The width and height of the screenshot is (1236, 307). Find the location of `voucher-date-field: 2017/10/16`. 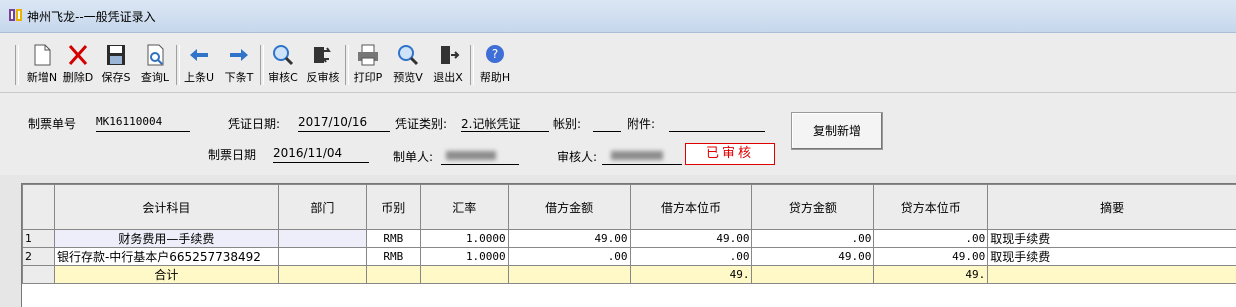

voucher-date-field: 2017/10/16 is located at coordinates (344, 123).